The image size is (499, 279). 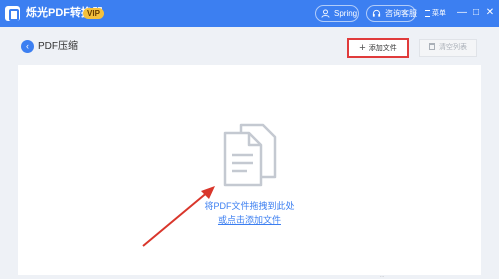 I want to click on title-bar: 烁光PDF转换器 VIP Spring 咨询客服 菜单 — □ ✕, so click(x=249, y=13).